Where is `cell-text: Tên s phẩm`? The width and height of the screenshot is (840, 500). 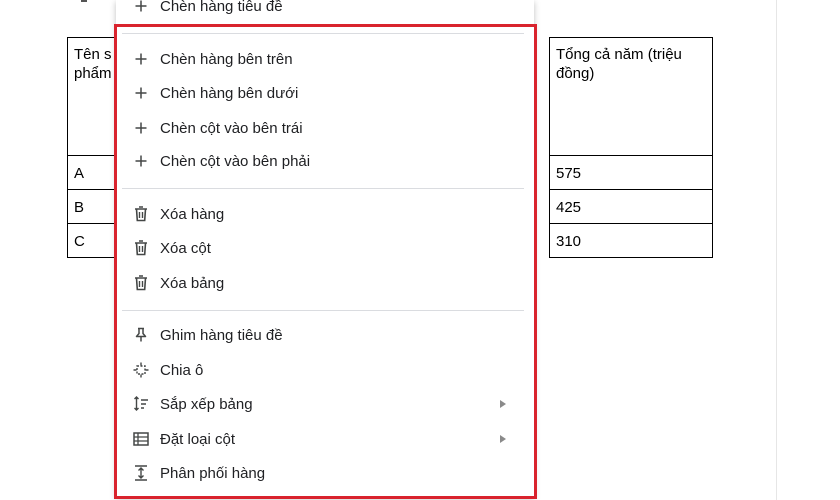
cell-text: Tên s phẩm is located at coordinates (93, 64).